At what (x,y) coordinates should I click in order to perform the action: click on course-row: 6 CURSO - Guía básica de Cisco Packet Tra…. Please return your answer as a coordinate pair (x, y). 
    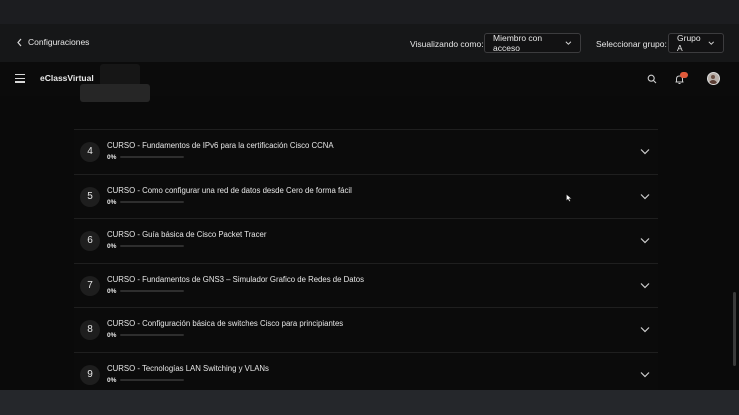
    Looking at the image, I should click on (366, 240).